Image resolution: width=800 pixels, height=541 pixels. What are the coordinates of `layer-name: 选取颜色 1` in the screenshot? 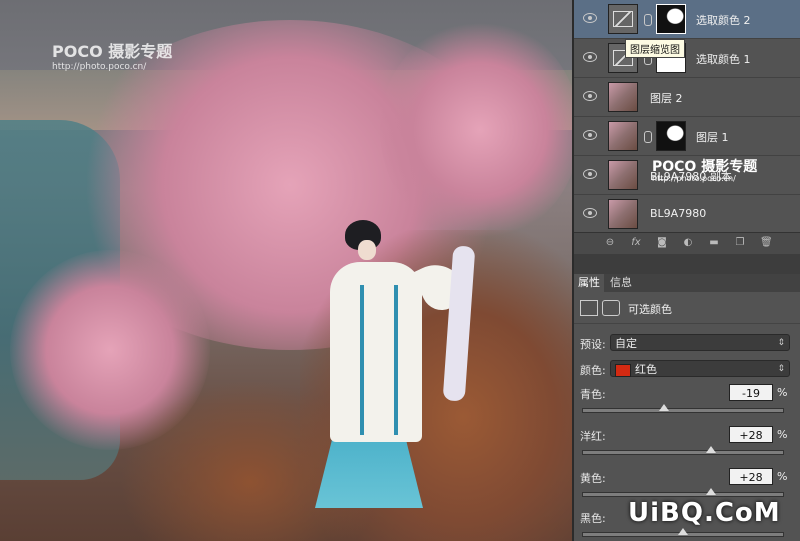 It's located at (723, 59).